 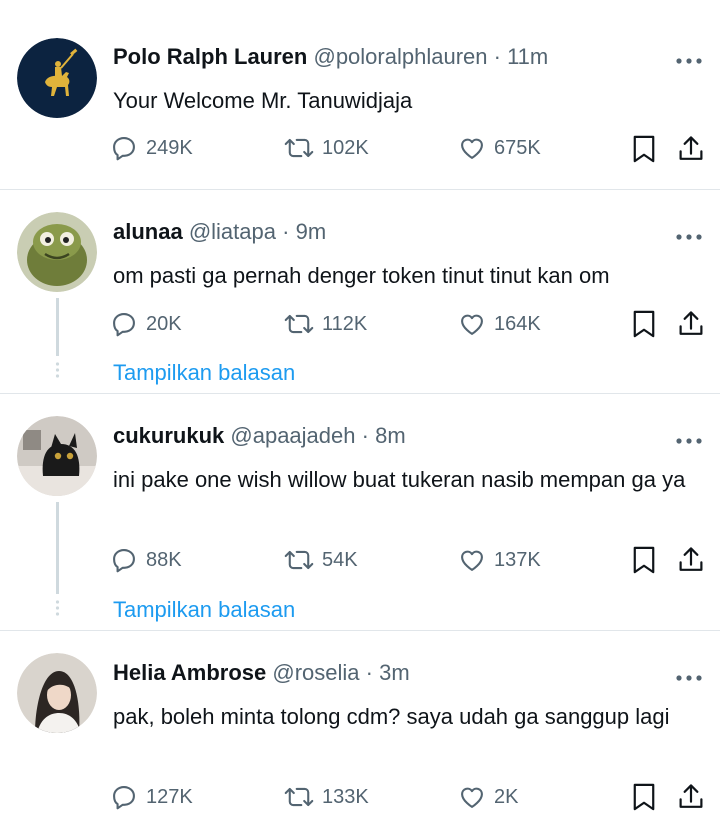 I want to click on like-count: 164K, so click(x=517, y=323).